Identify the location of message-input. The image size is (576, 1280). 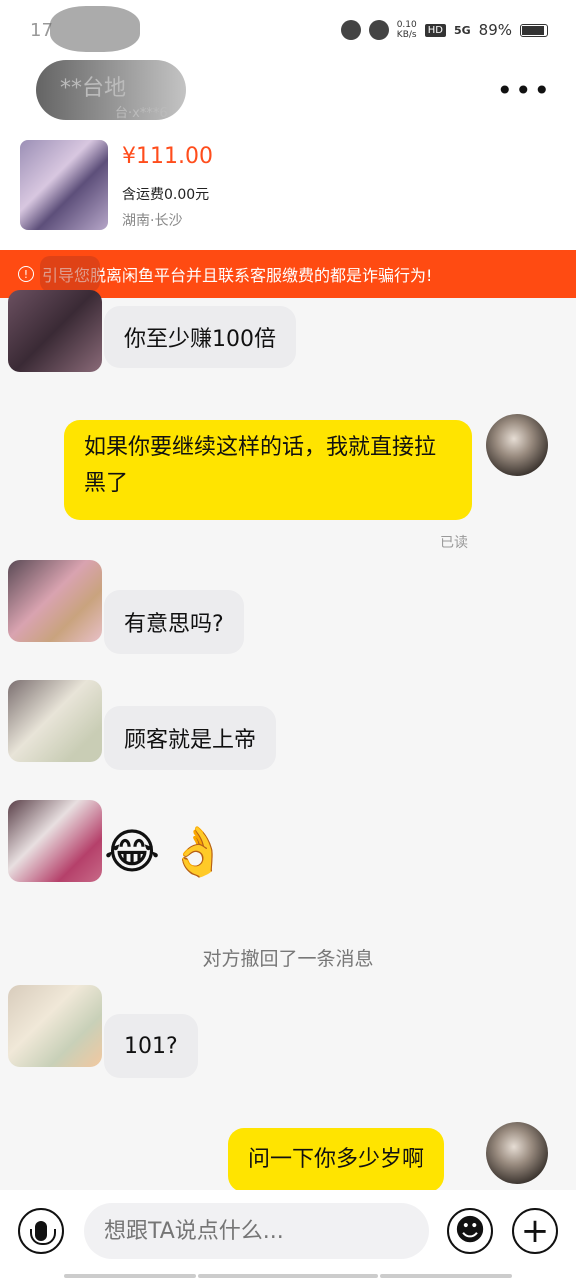
(256, 1231).